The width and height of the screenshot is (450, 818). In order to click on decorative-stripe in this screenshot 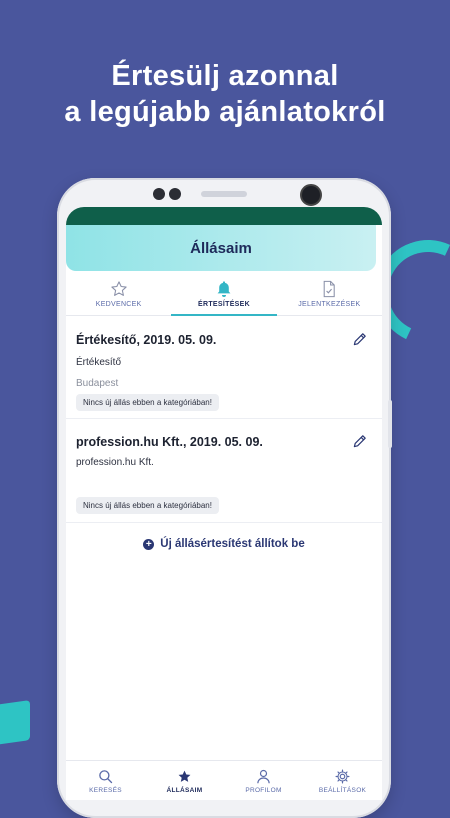, I will do `click(15, 725)`.